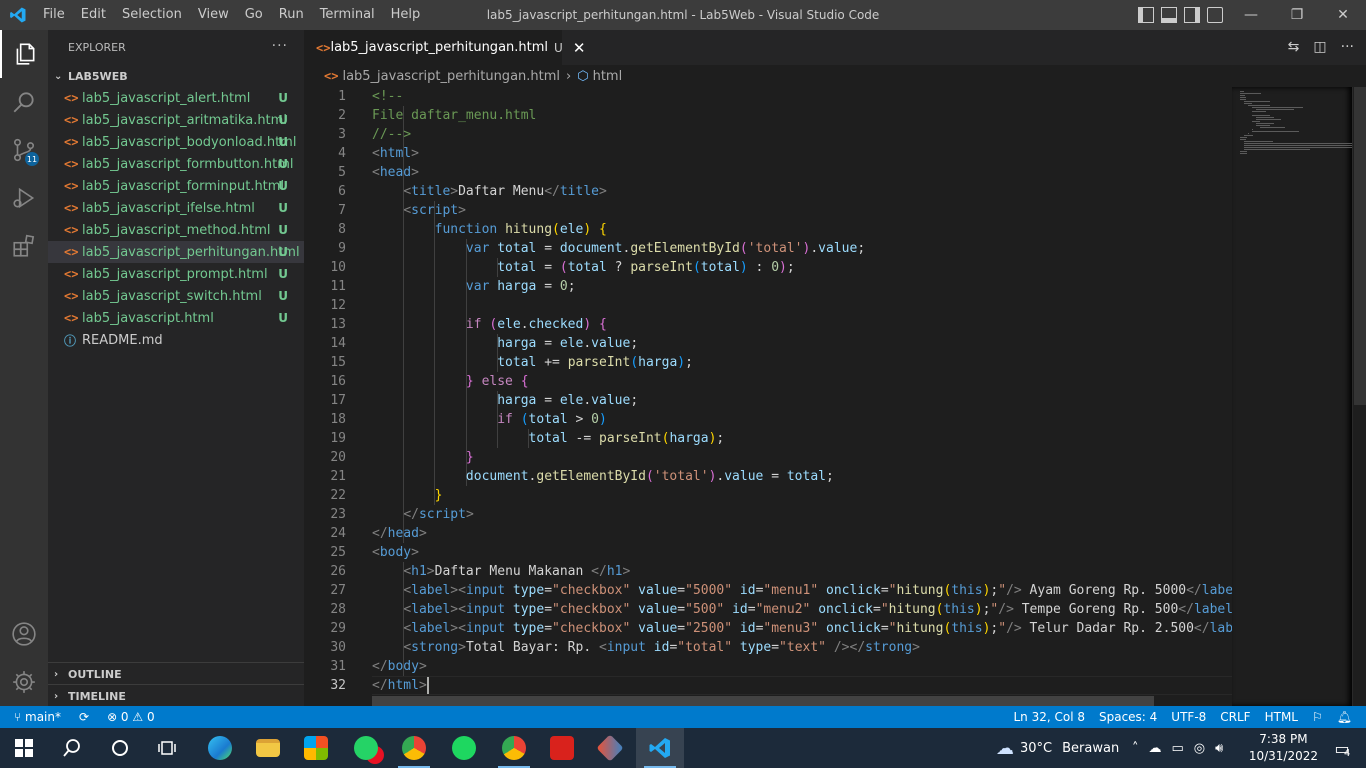  What do you see at coordinates (176, 120) in the screenshot?
I see `file-item: <> lab5_javascript_aritmatika.html U` at bounding box center [176, 120].